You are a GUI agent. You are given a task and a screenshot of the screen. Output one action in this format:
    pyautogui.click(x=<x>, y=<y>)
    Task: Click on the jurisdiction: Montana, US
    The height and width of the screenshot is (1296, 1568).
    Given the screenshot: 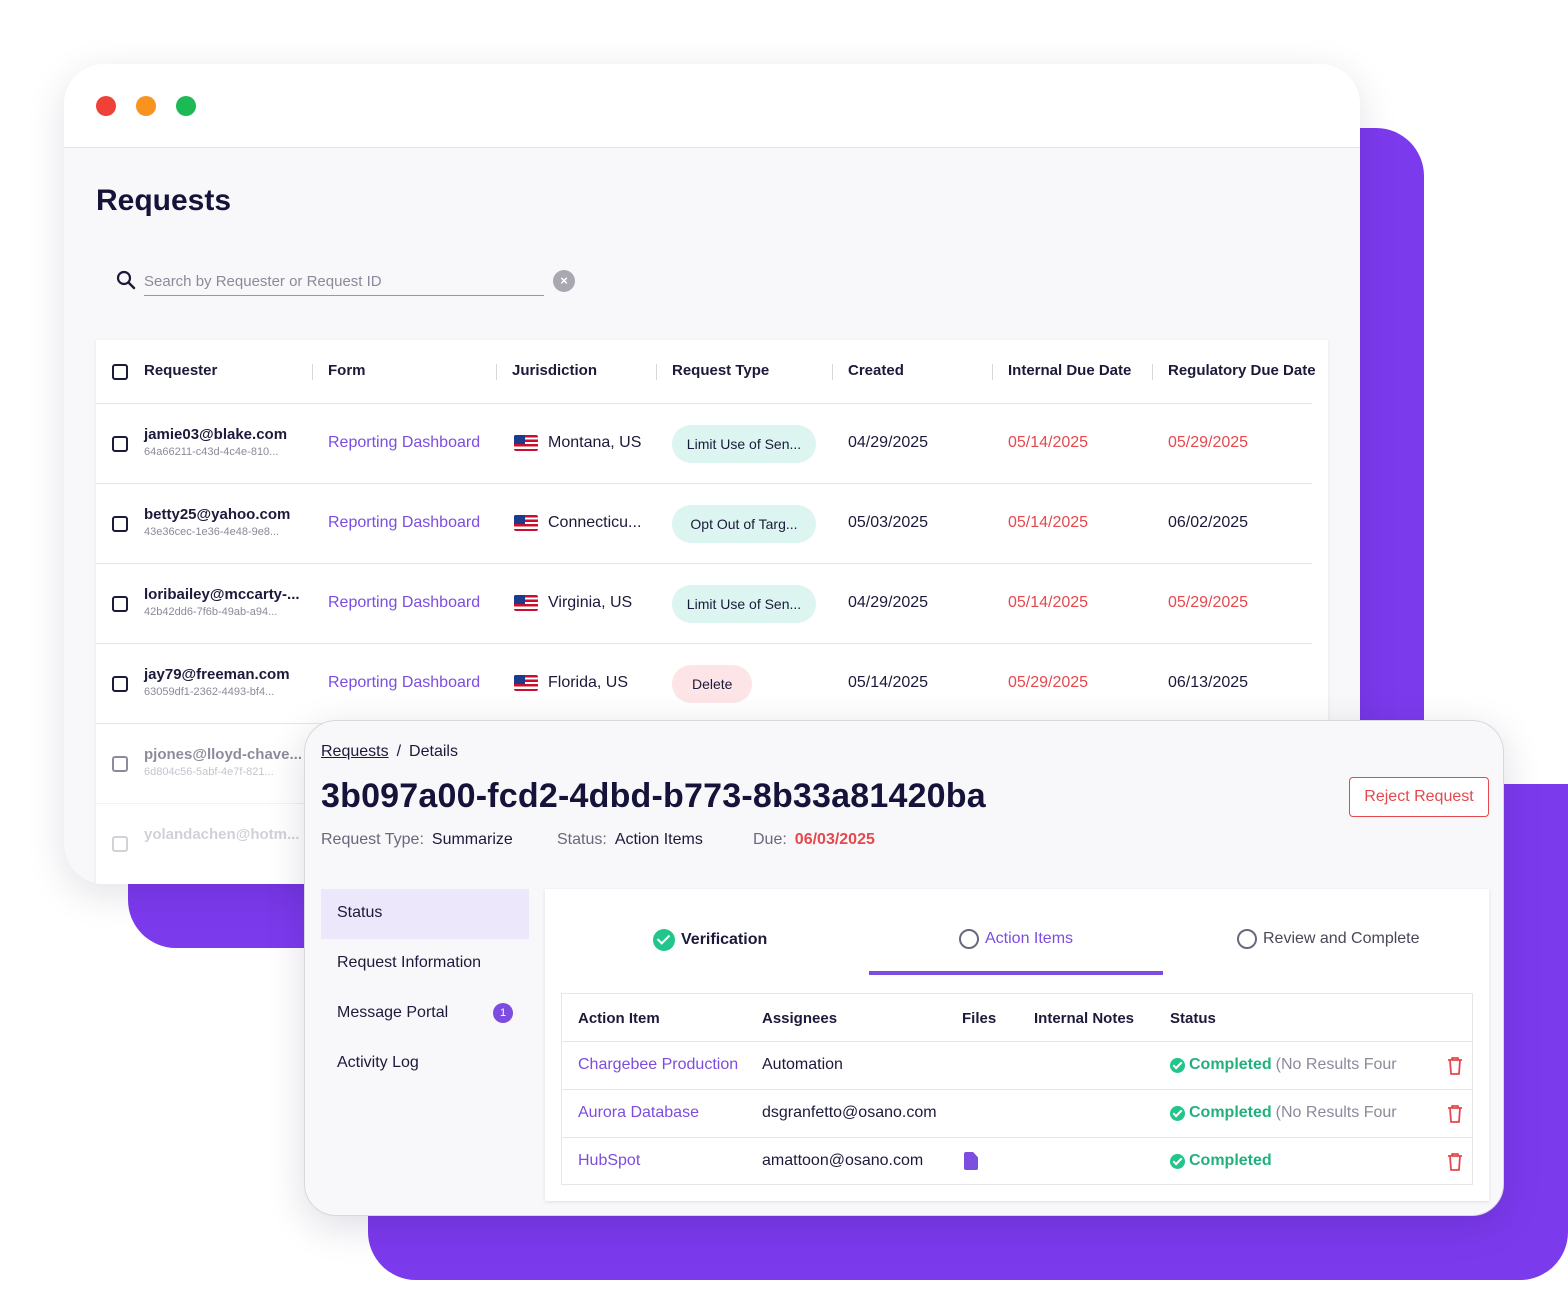 What is the action you would take?
    pyautogui.click(x=595, y=442)
    